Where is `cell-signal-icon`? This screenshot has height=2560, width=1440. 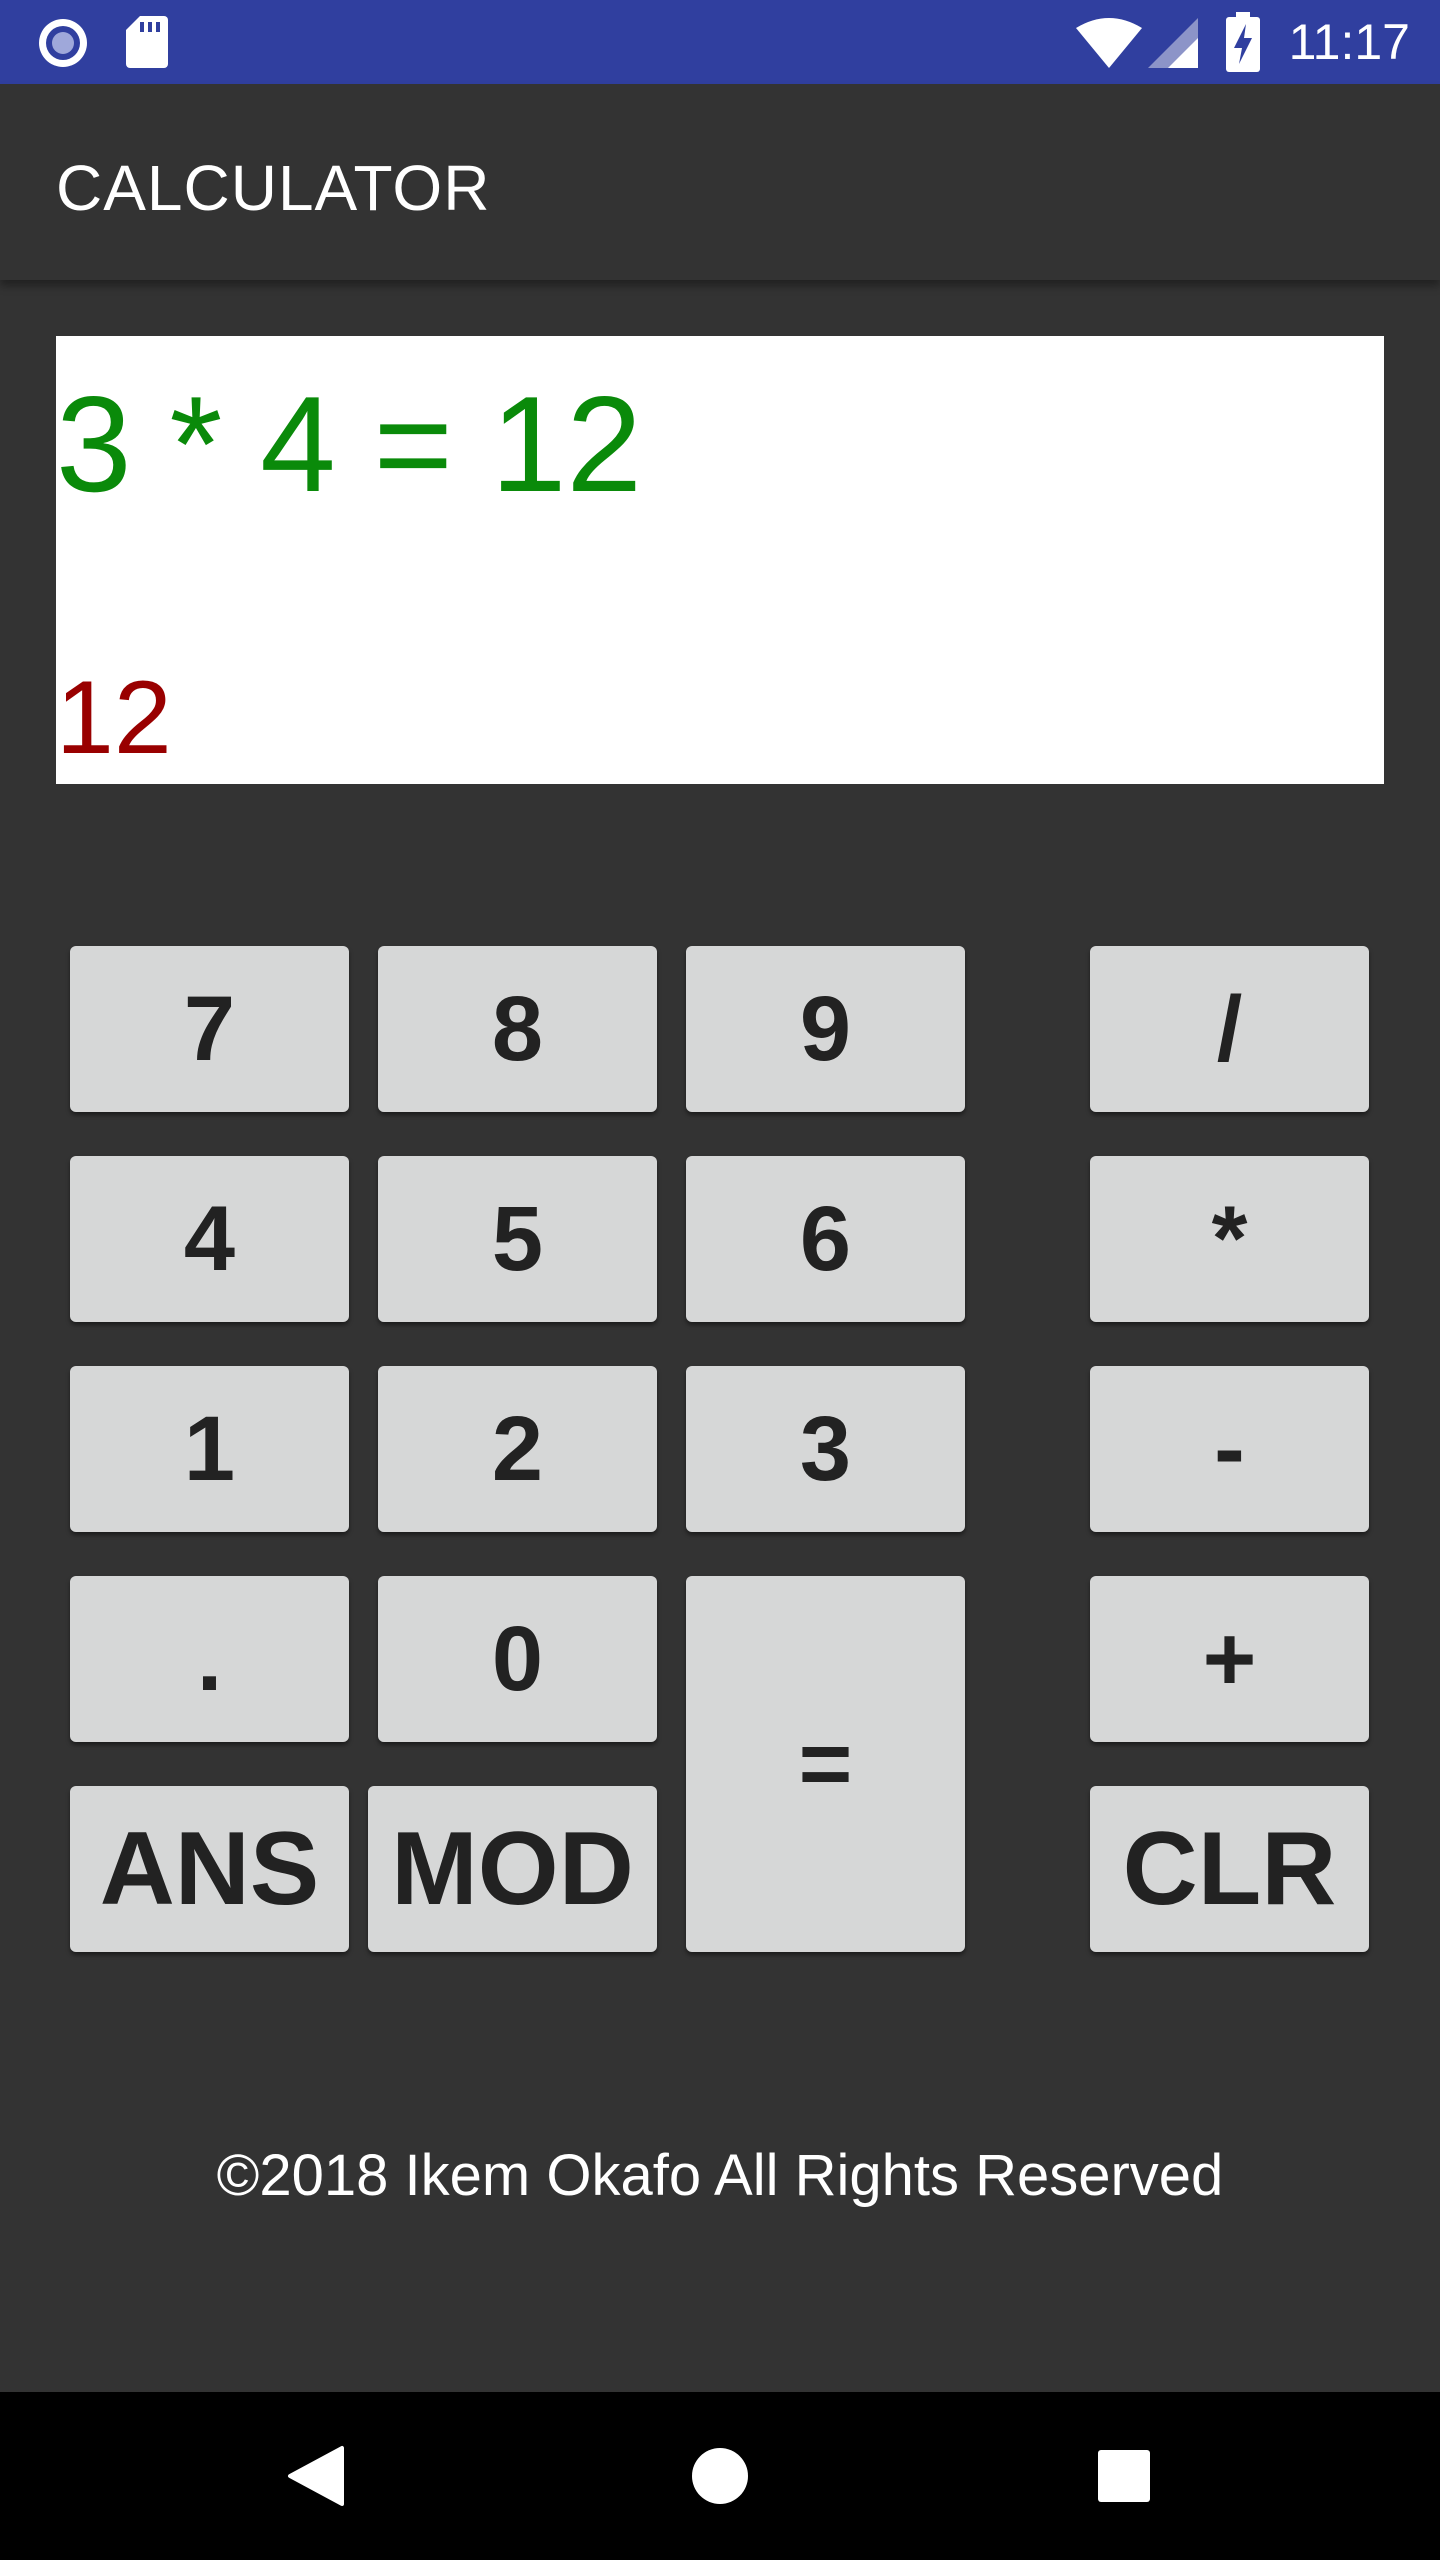 cell-signal-icon is located at coordinates (1173, 43).